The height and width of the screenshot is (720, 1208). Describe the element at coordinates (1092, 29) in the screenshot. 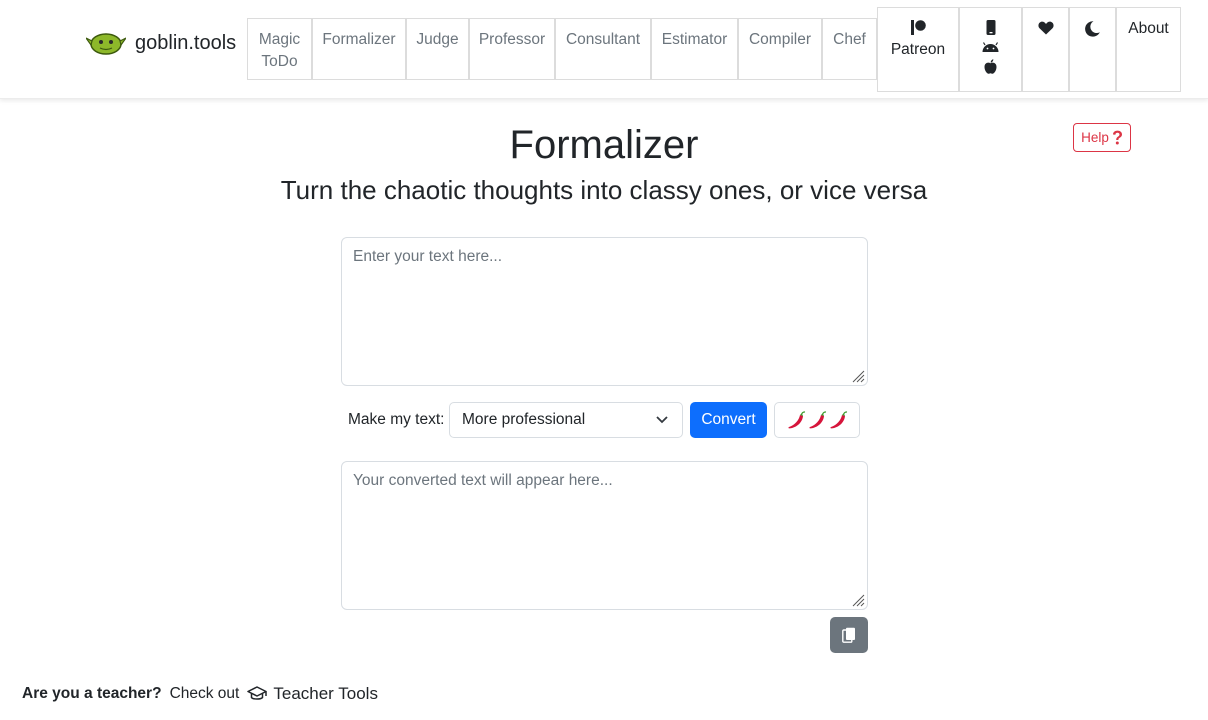

I see `moon-icon` at that location.